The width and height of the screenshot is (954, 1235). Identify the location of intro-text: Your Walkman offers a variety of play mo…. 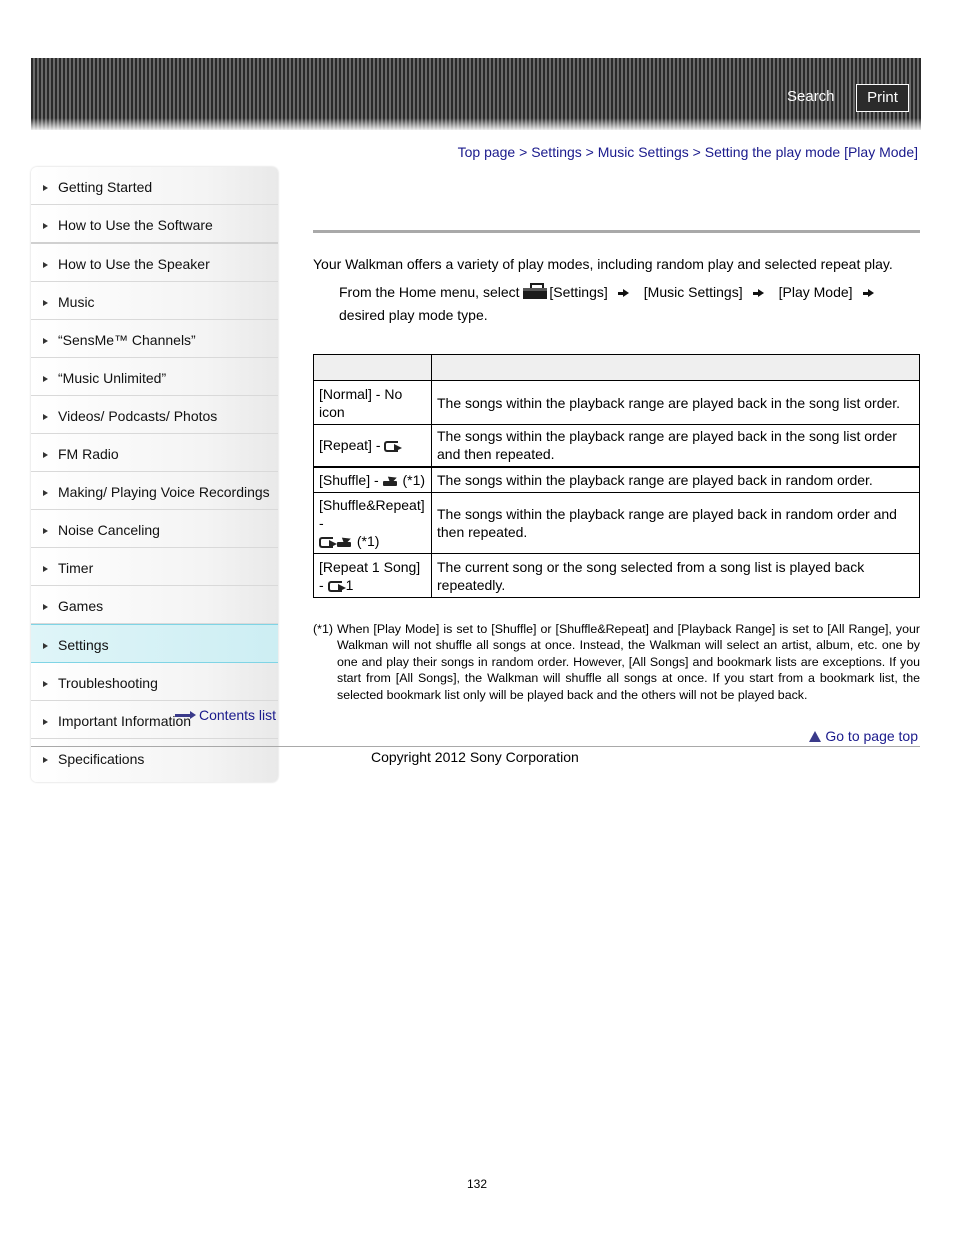
(603, 264).